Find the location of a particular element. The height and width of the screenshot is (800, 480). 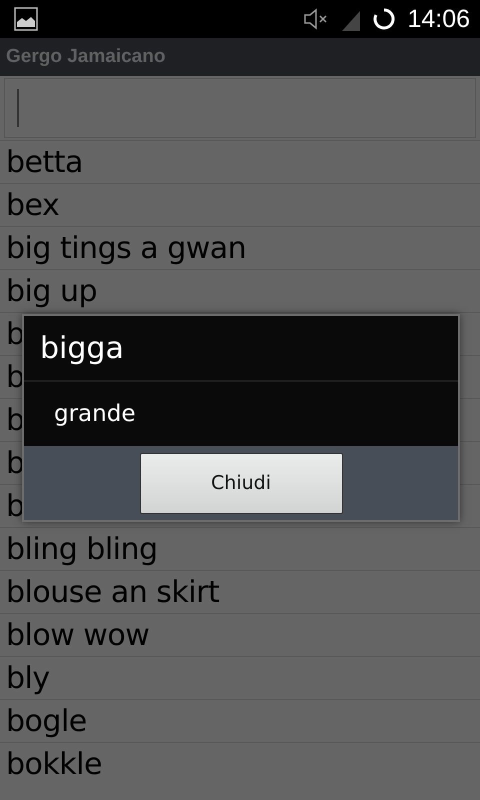

list-item: blouse an skirt is located at coordinates (113, 592).